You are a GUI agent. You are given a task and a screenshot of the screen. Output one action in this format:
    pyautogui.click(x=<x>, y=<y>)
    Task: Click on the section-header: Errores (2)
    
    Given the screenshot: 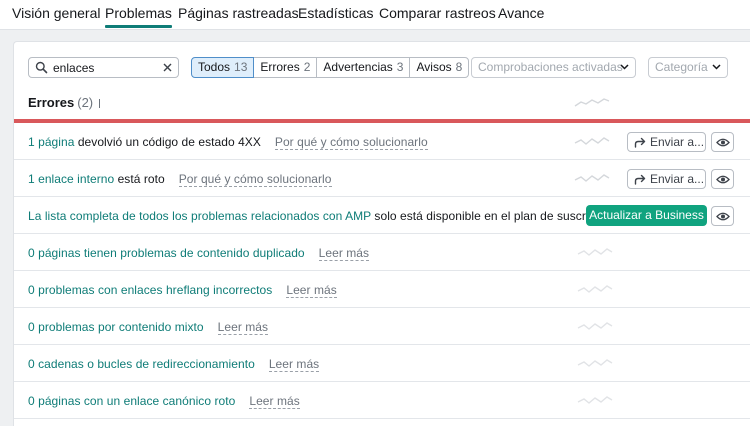 What is the action you would take?
    pyautogui.click(x=65, y=102)
    